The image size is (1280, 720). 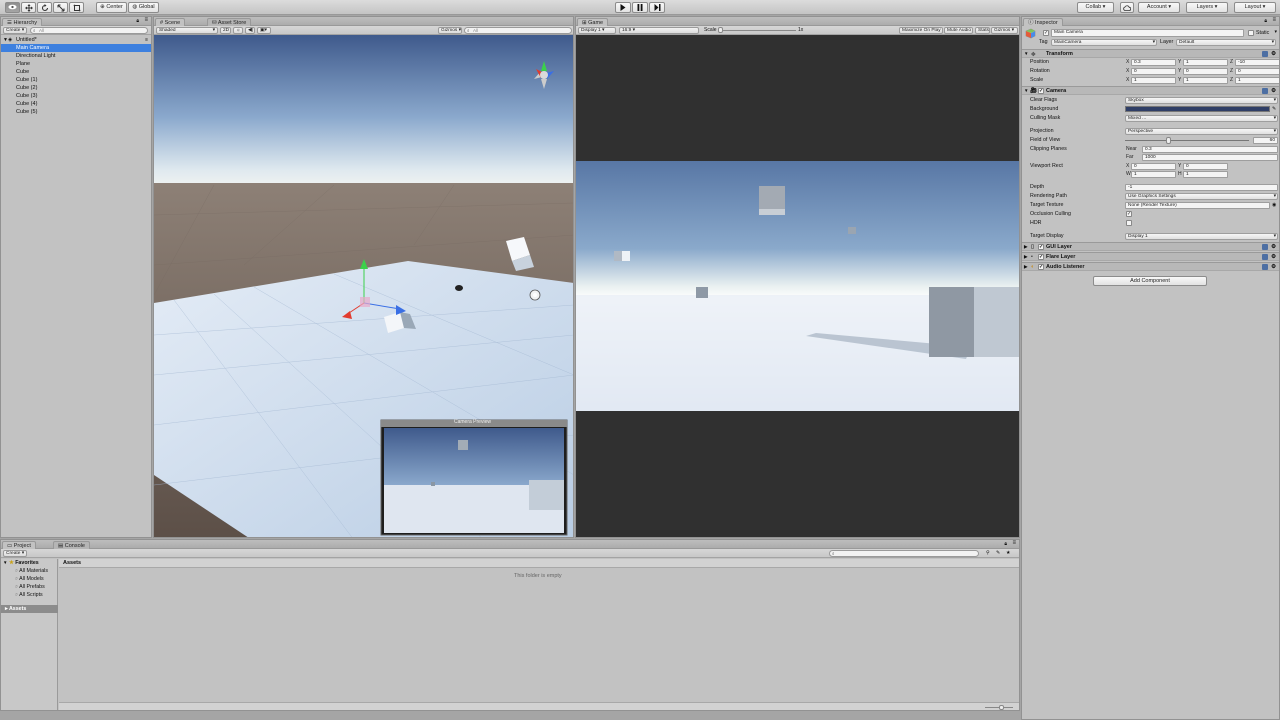 What do you see at coordinates (76, 104) in the screenshot?
I see `hierarchy-item: Cube (4)` at bounding box center [76, 104].